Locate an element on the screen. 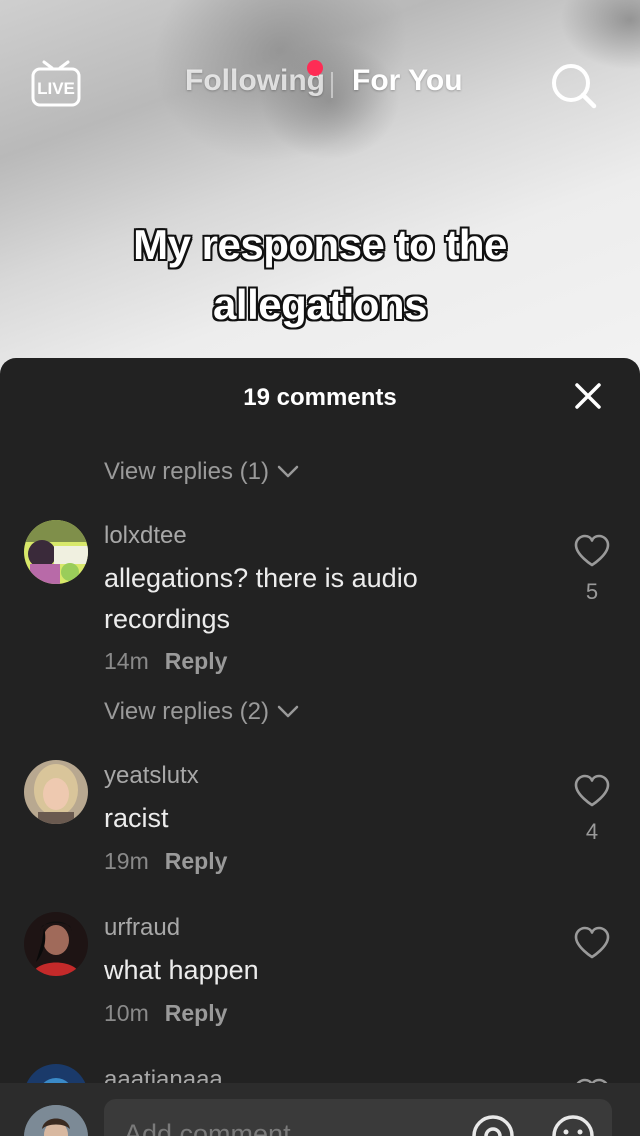 The width and height of the screenshot is (640, 1136). view-replies-label: View replies (2) is located at coordinates (186, 711).